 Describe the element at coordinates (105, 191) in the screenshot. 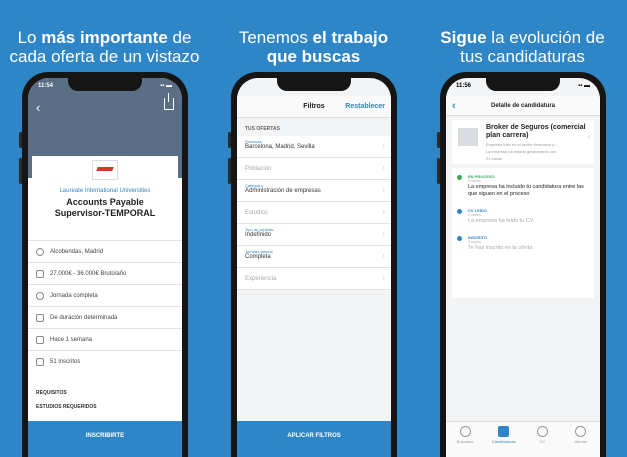

I see `company-name: Laureate International Universities` at that location.